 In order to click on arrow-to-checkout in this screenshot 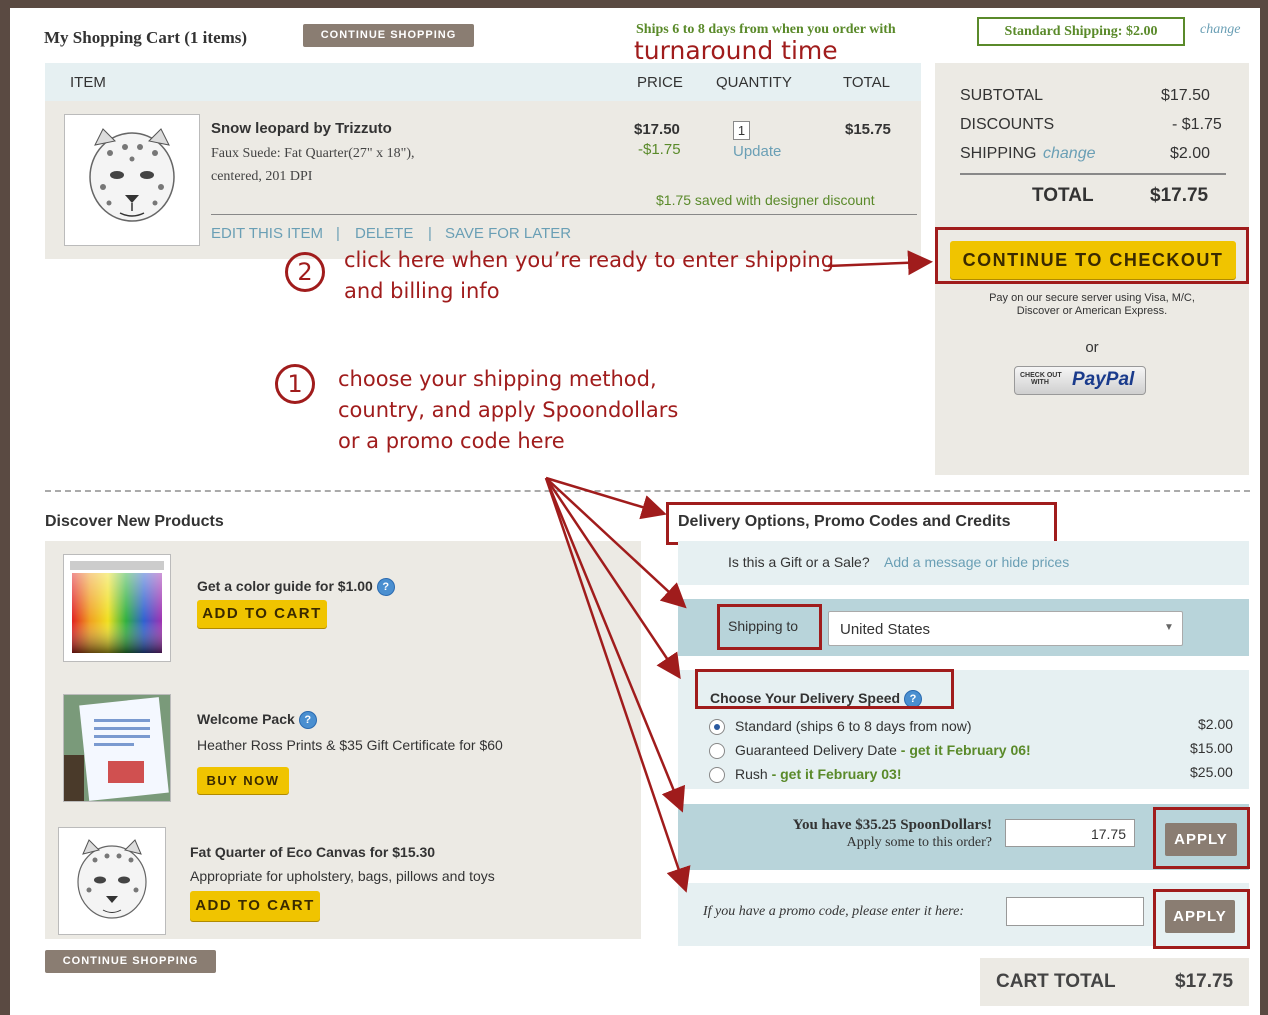, I will do `click(880, 263)`.